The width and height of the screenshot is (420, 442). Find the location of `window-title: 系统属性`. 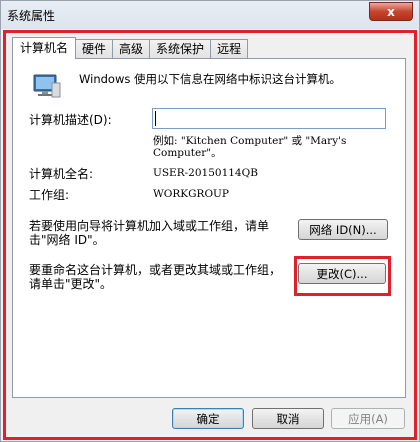

window-title: 系统属性 is located at coordinates (31, 16).